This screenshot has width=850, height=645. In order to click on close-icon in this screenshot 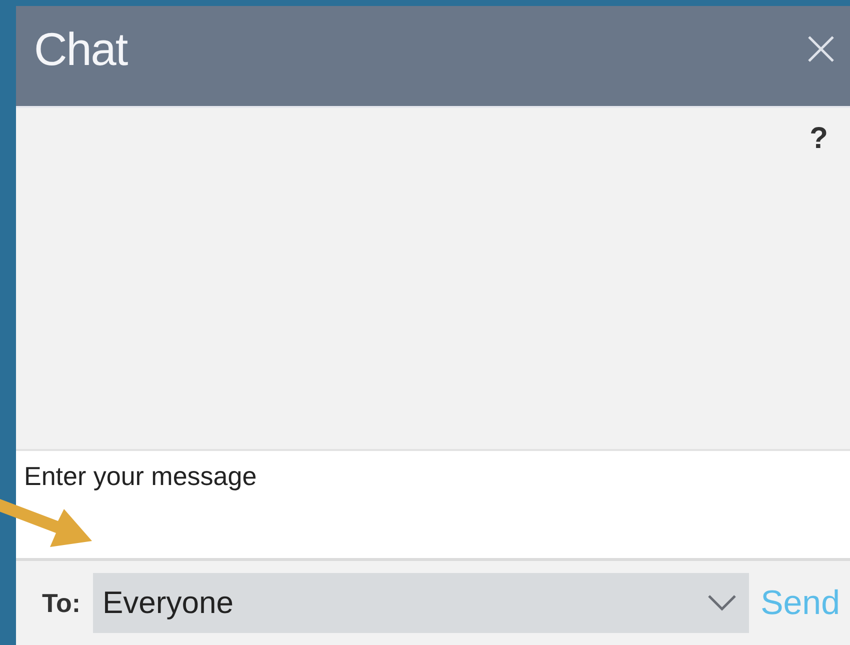, I will do `click(821, 49)`.